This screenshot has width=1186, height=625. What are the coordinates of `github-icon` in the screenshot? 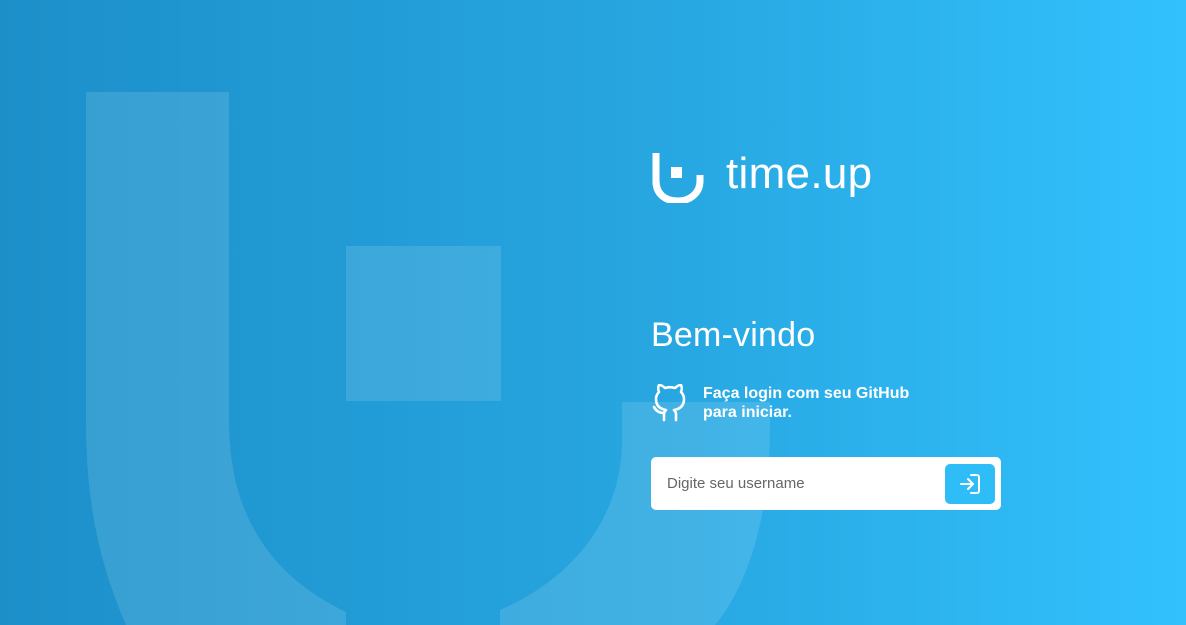 It's located at (669, 403).